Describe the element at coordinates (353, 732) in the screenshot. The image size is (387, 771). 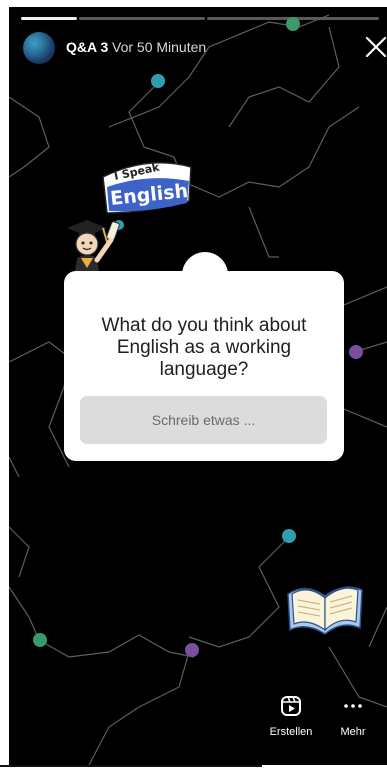
I see `more-button-label: Mehr` at that location.